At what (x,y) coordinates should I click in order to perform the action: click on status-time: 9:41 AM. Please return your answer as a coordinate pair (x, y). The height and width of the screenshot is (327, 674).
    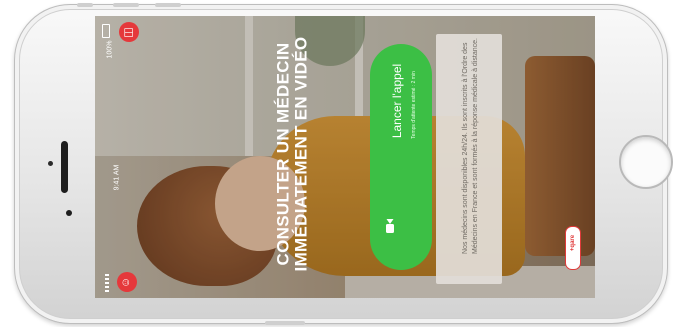
    Looking at the image, I should click on (117, 177).